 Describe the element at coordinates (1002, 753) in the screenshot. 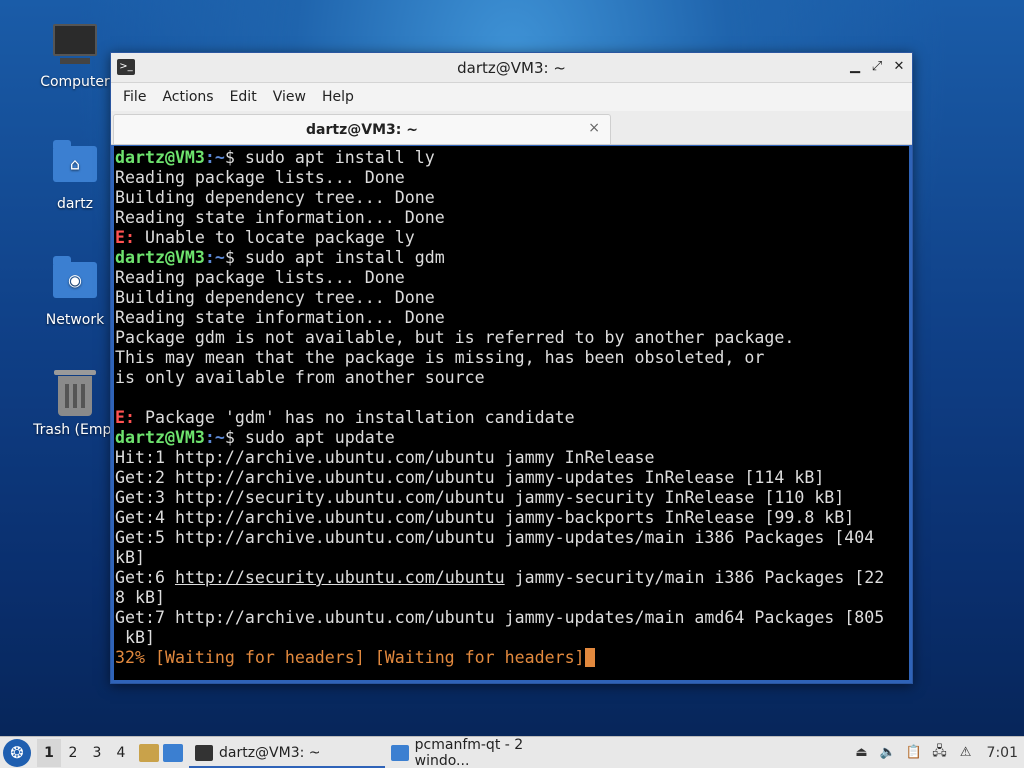

I see `clock: 7:01` at that location.